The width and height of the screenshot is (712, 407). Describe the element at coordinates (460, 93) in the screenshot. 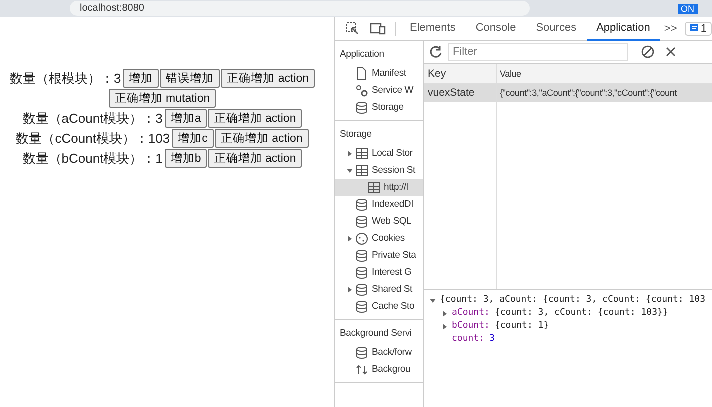

I see `table-cell: vuexState` at that location.